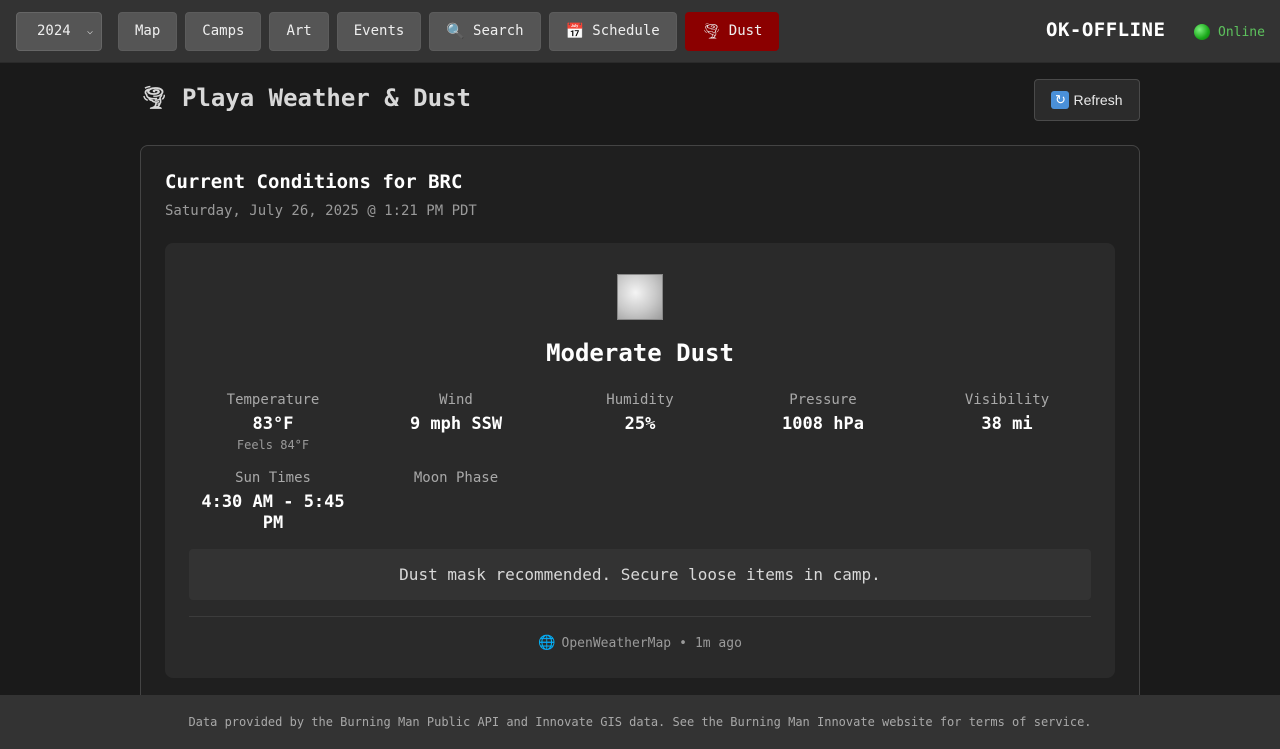 The image size is (1280, 749). I want to click on refresh-button: ↻ Refresh, so click(1087, 100).